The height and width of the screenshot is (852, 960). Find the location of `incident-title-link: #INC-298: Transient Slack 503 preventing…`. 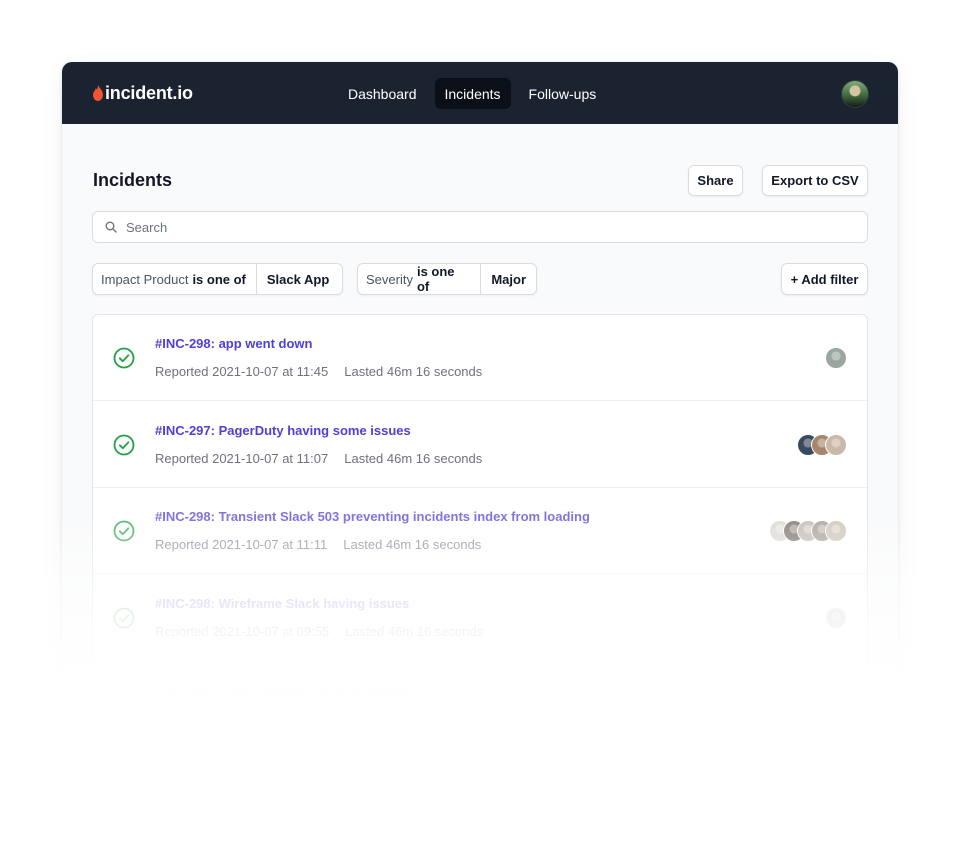

incident-title-link: #INC-298: Transient Slack 503 preventing… is located at coordinates (372, 516).